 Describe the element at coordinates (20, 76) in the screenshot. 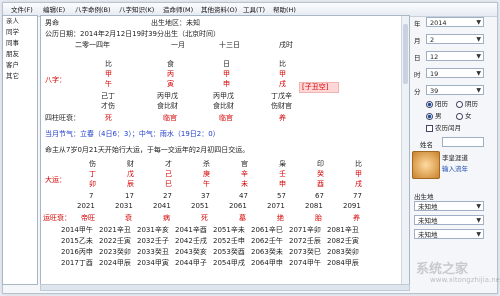

I see `sidebar-item-others: 其它` at that location.